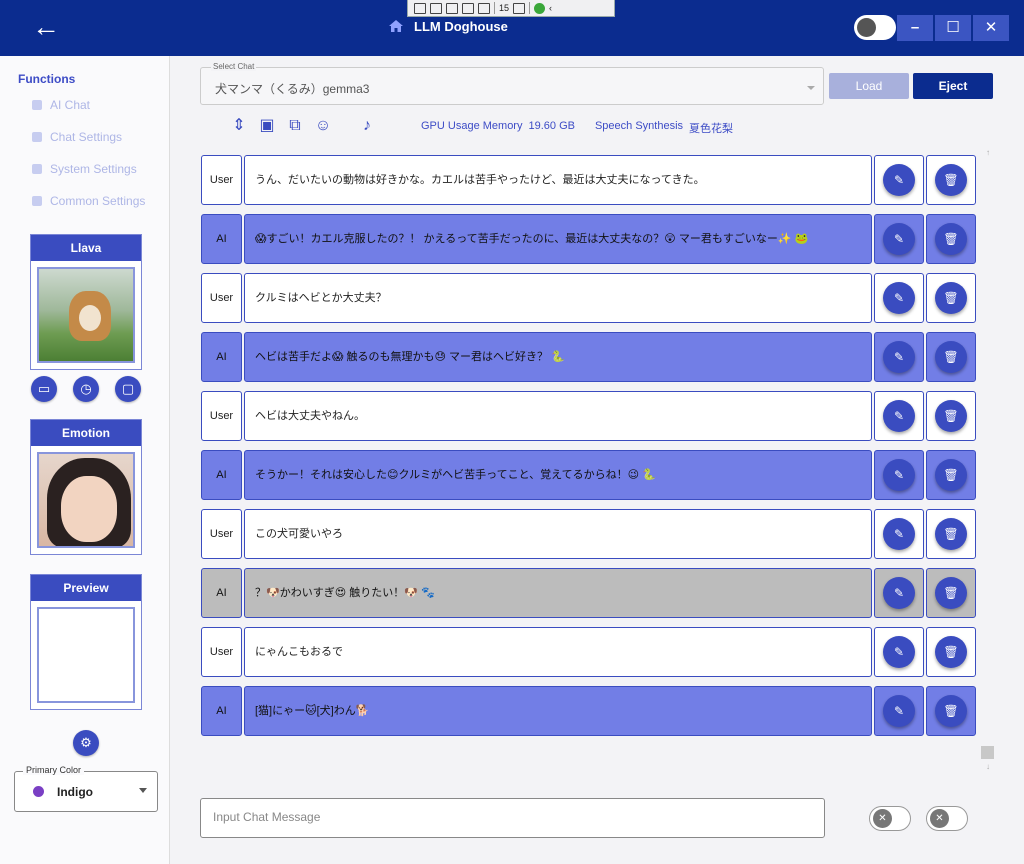  Describe the element at coordinates (86, 137) in the screenshot. I see `nav-label: Chat Settings` at that location.